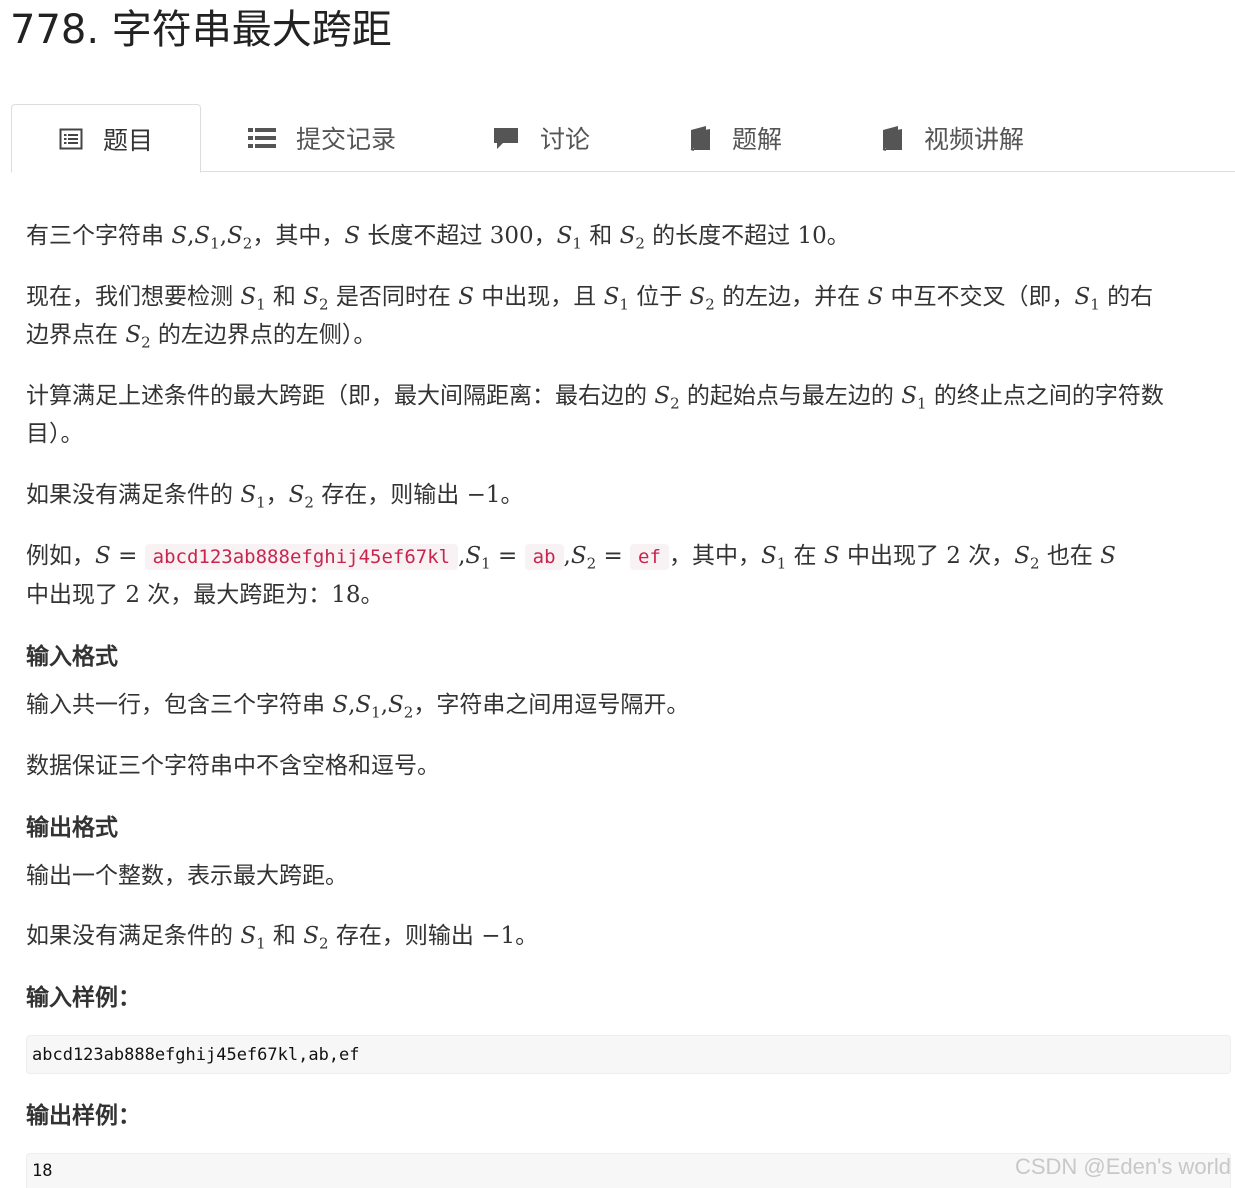 This screenshot has width=1235, height=1188. What do you see at coordinates (506, 138) in the screenshot?
I see `comment-icon` at bounding box center [506, 138].